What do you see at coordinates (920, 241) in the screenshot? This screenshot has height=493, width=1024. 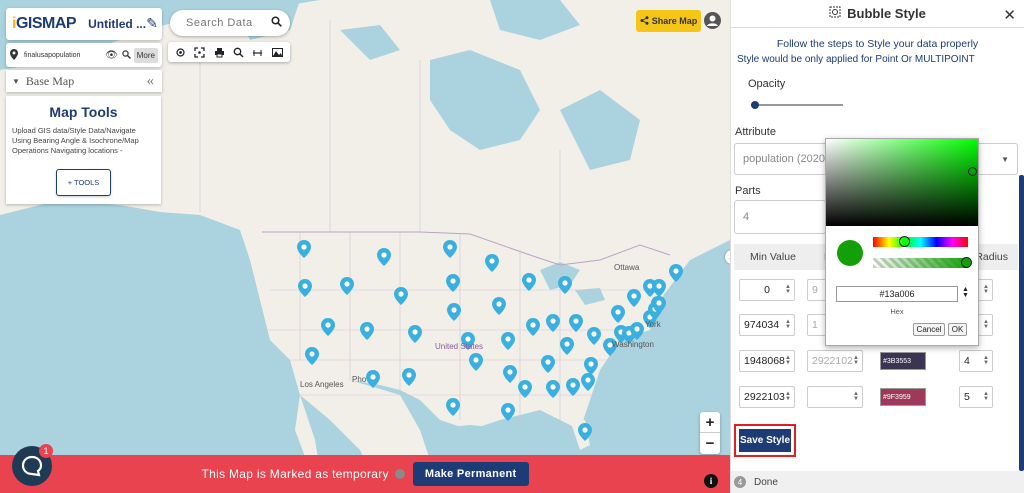 I see `hue-slider` at bounding box center [920, 241].